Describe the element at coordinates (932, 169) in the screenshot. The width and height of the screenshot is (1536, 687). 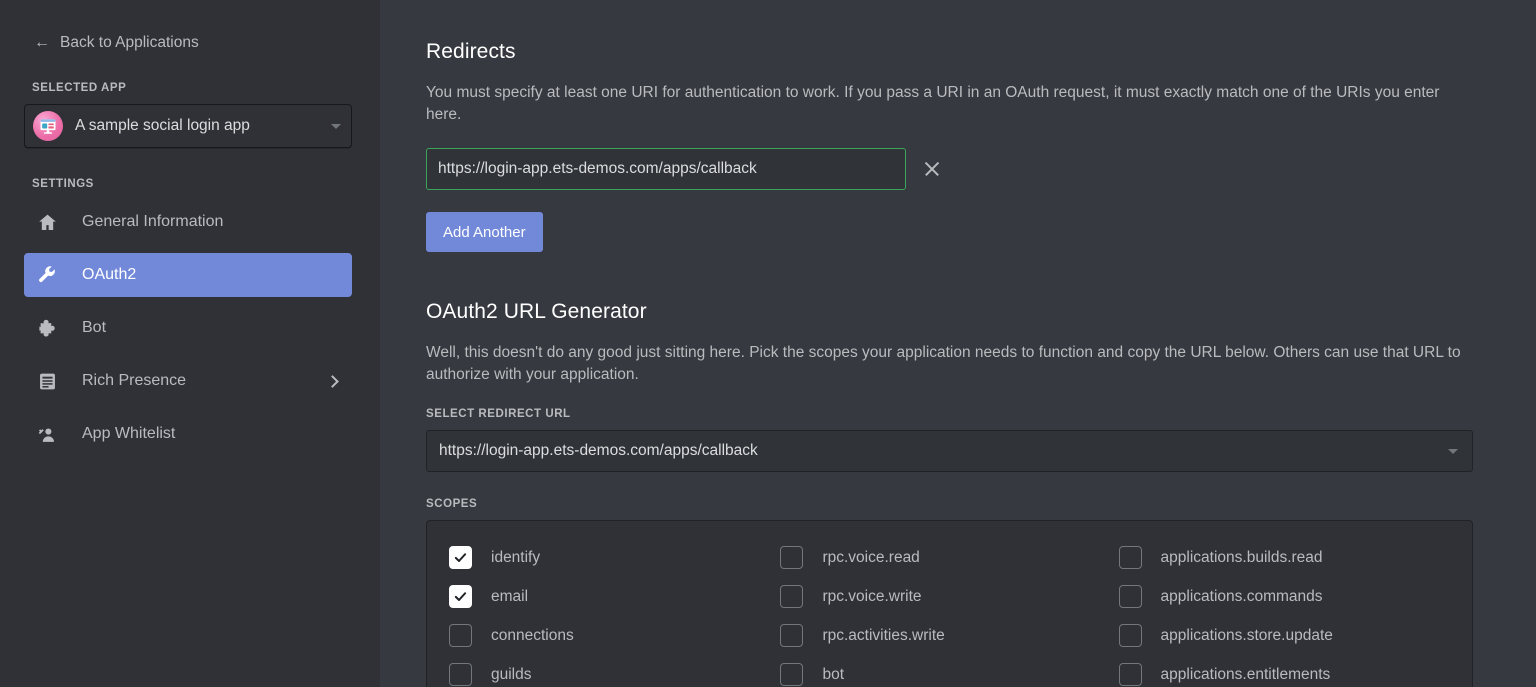
I see `remove-redirect-button` at that location.